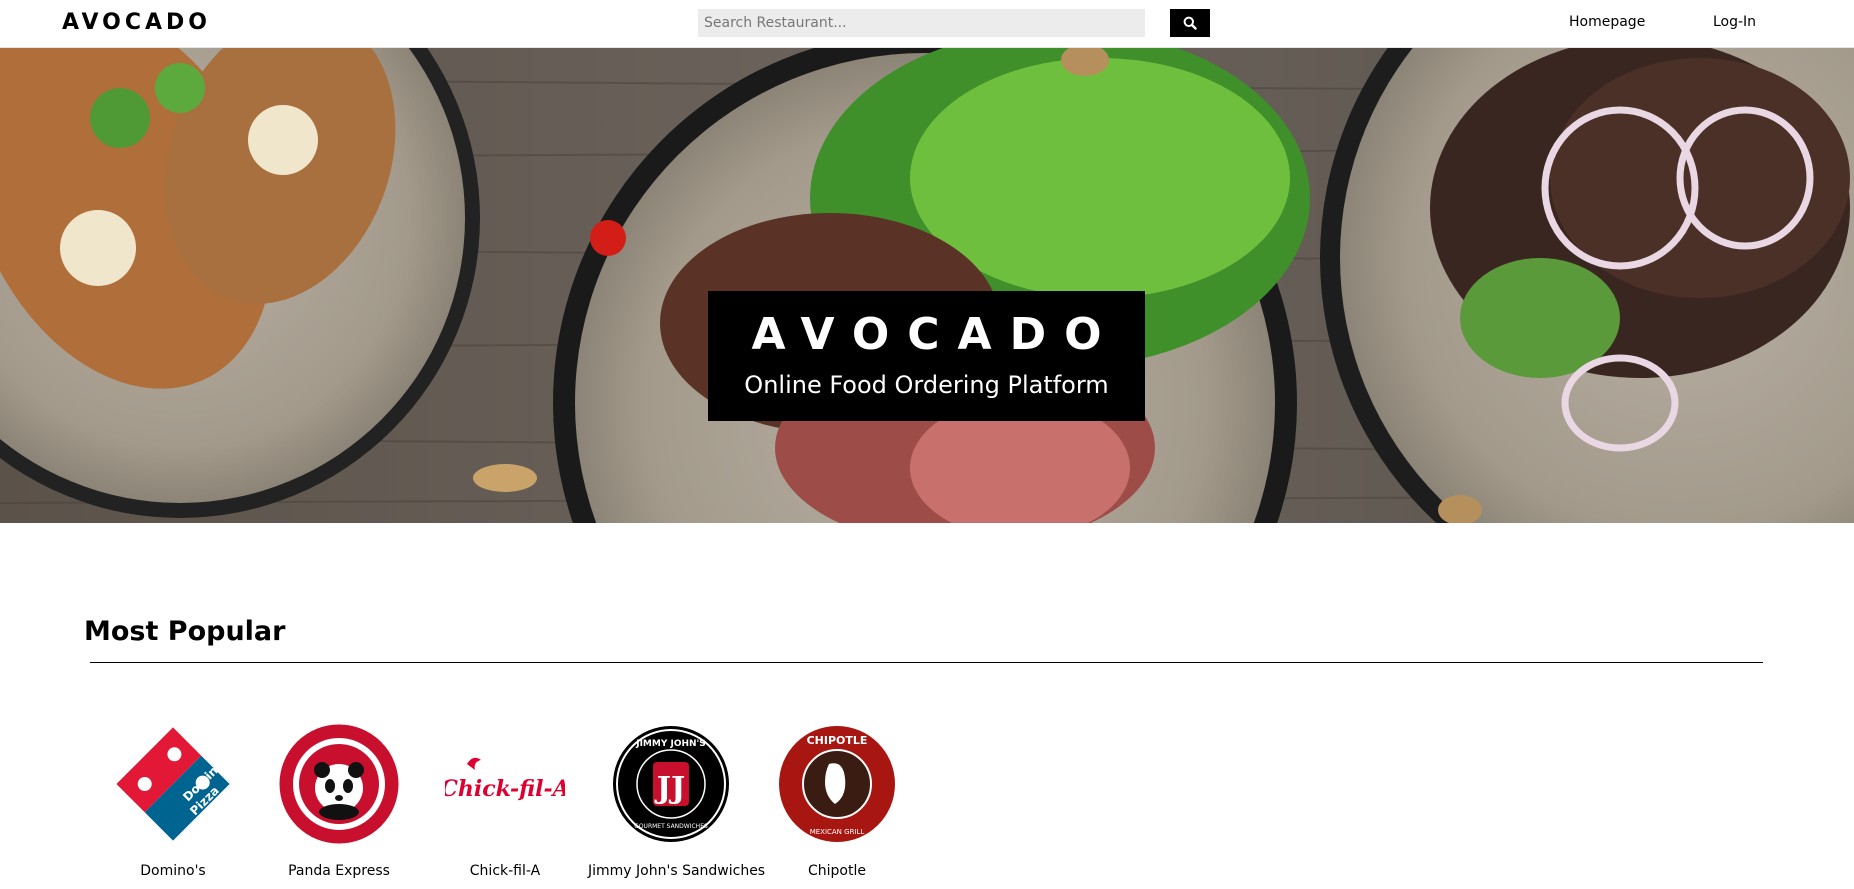 The height and width of the screenshot is (889, 1854). I want to click on search-input, so click(921, 23).